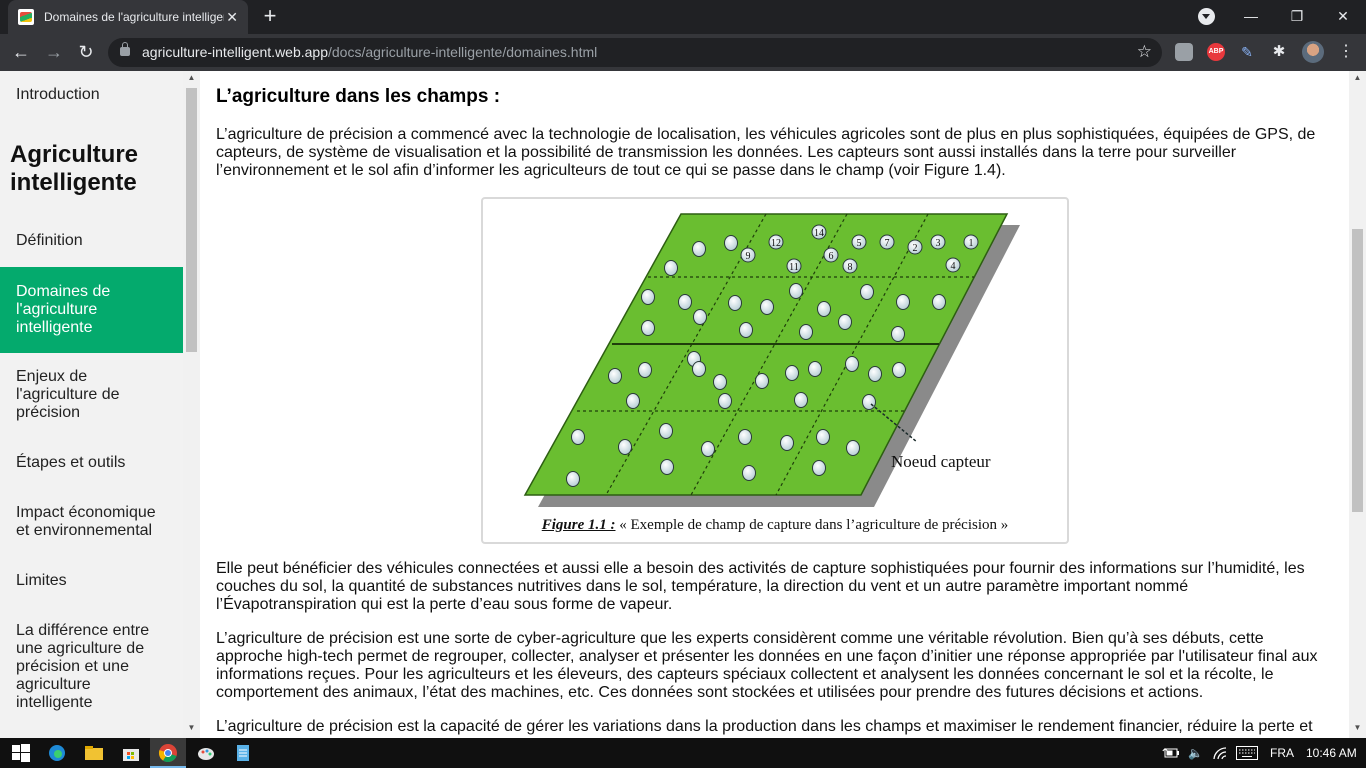 This screenshot has width=1366, height=768. I want to click on minimize-button: —, so click(1251, 17).